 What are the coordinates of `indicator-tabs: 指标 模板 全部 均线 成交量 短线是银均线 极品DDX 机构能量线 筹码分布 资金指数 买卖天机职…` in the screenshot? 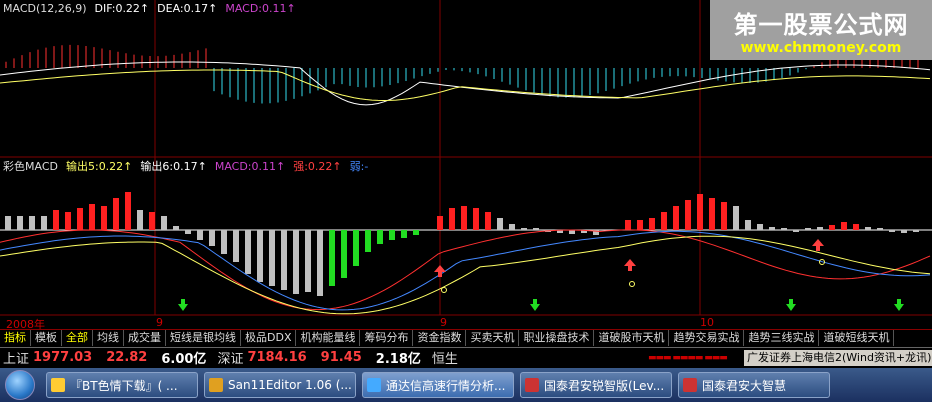 It's located at (466, 337).